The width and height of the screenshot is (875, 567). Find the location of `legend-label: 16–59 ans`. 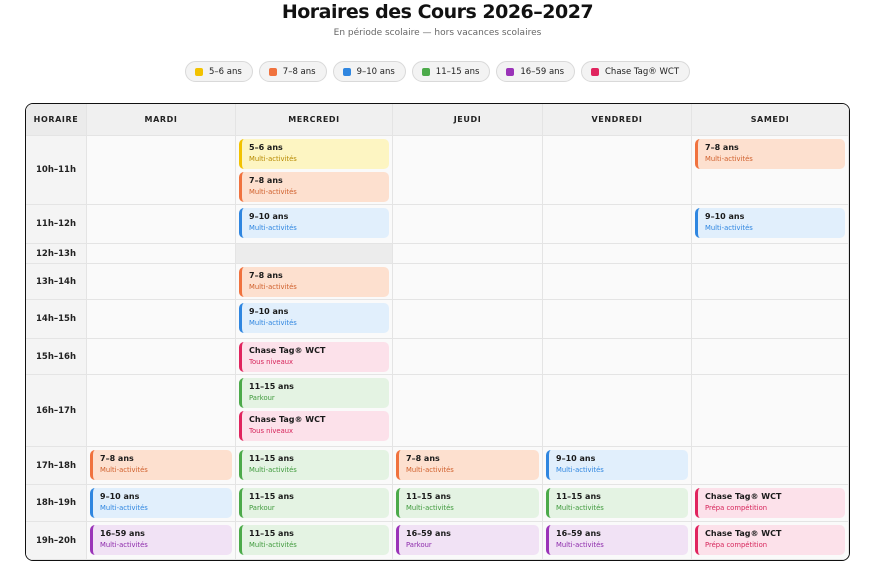

legend-label: 16–59 ans is located at coordinates (542, 71).